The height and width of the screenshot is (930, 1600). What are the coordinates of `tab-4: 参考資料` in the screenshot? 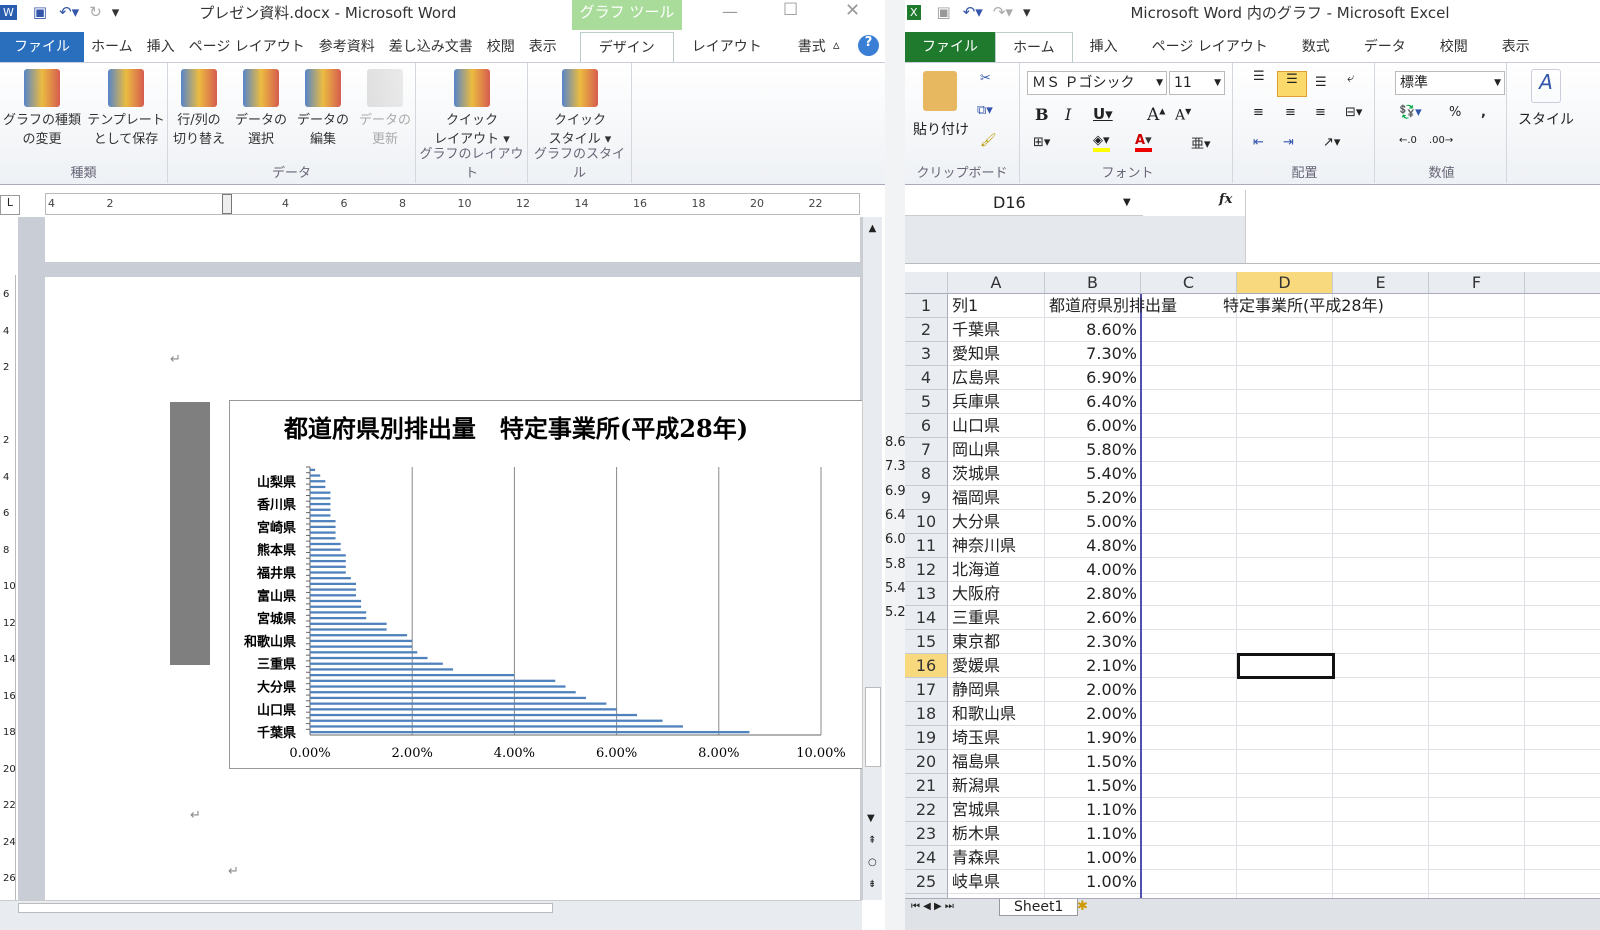 It's located at (347, 47).